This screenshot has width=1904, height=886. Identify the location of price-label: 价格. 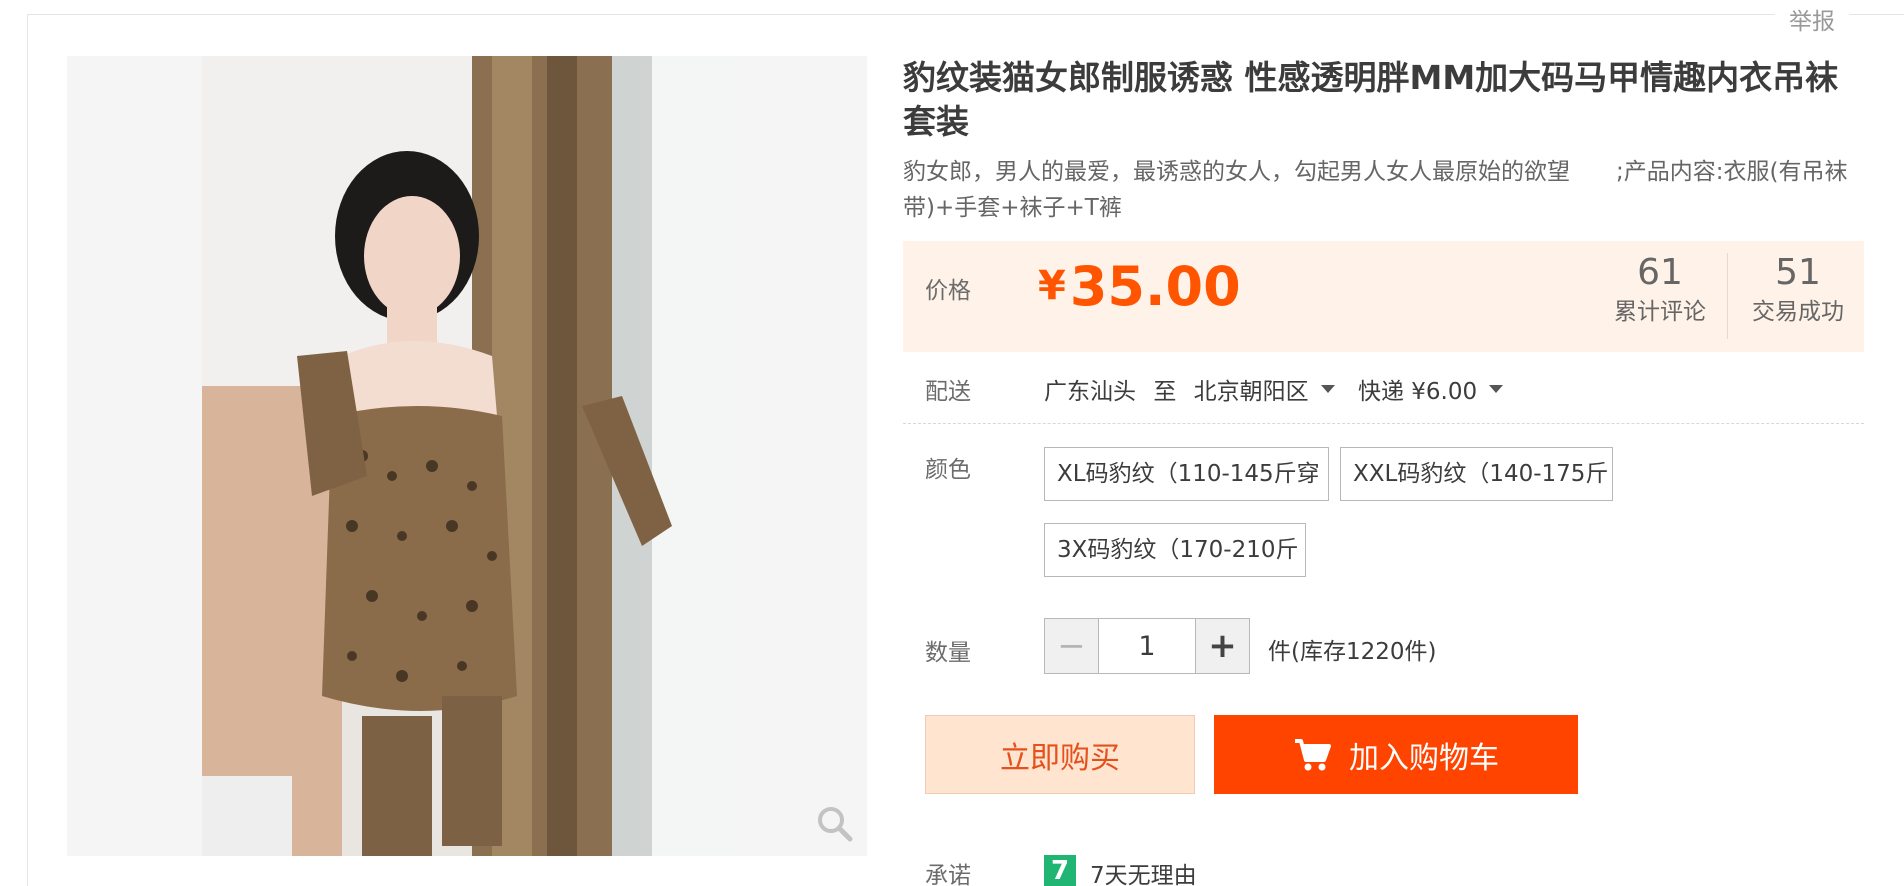
(948, 291).